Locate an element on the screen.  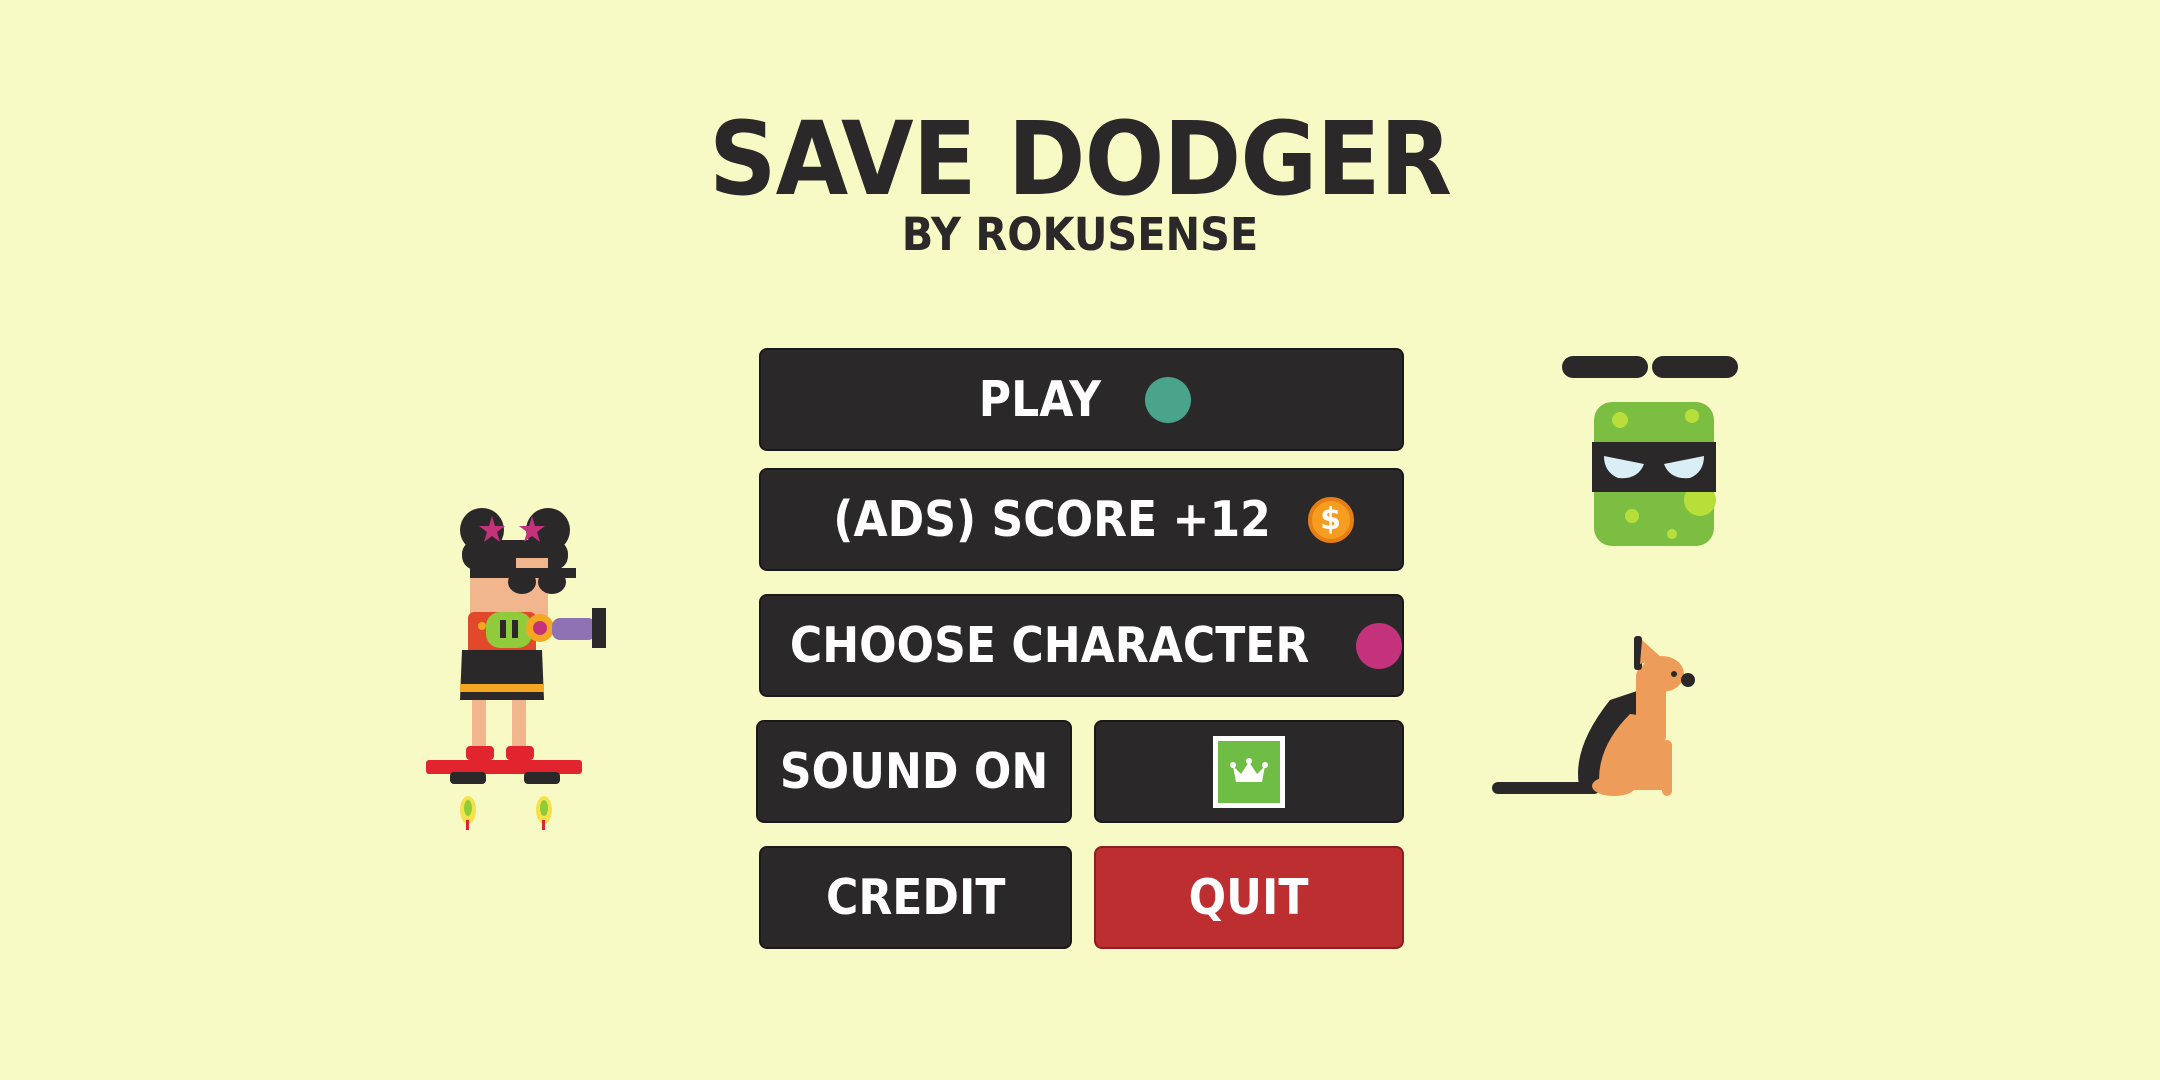
play-button: PLAY is located at coordinates (1081, 399).